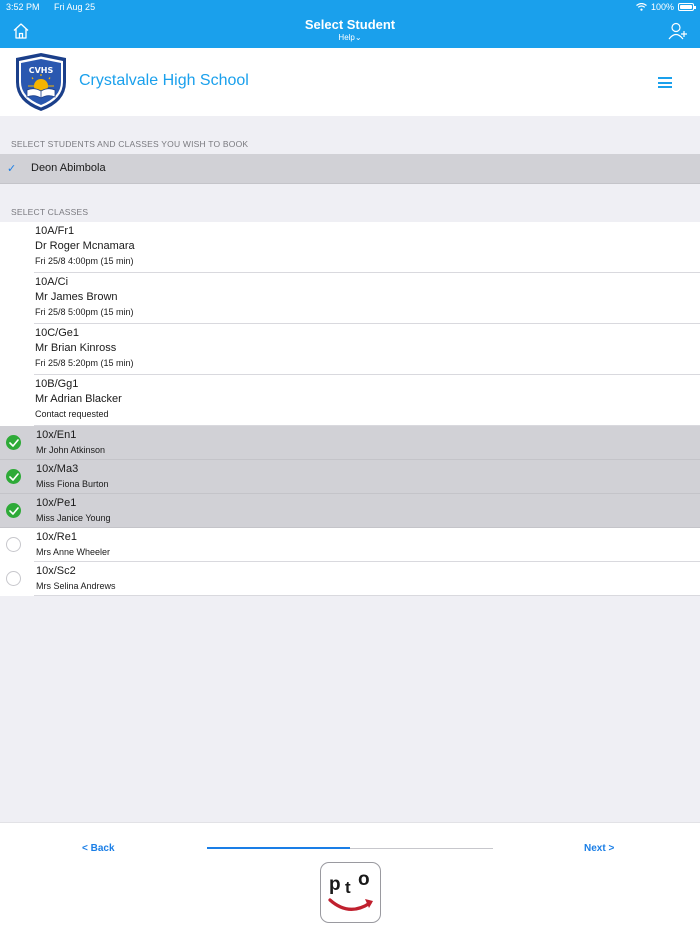 This screenshot has width=700, height=934. What do you see at coordinates (73, 518) in the screenshot?
I see `teacher-name: Miss Janice Young` at bounding box center [73, 518].